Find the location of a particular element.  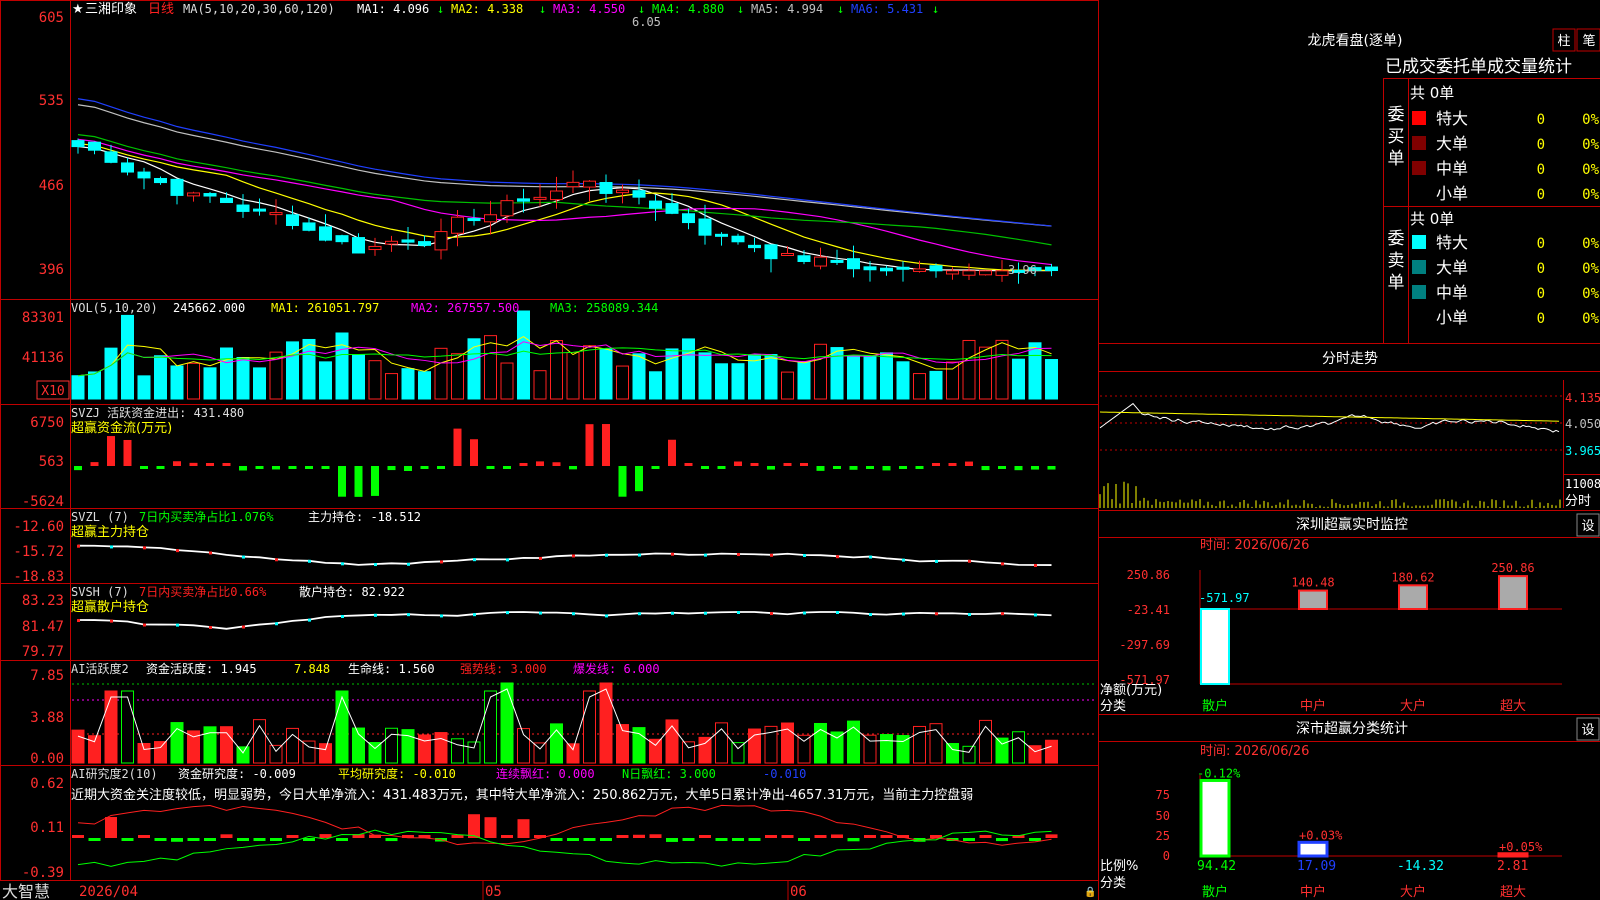

svzl-chart is located at coordinates (564, 556).